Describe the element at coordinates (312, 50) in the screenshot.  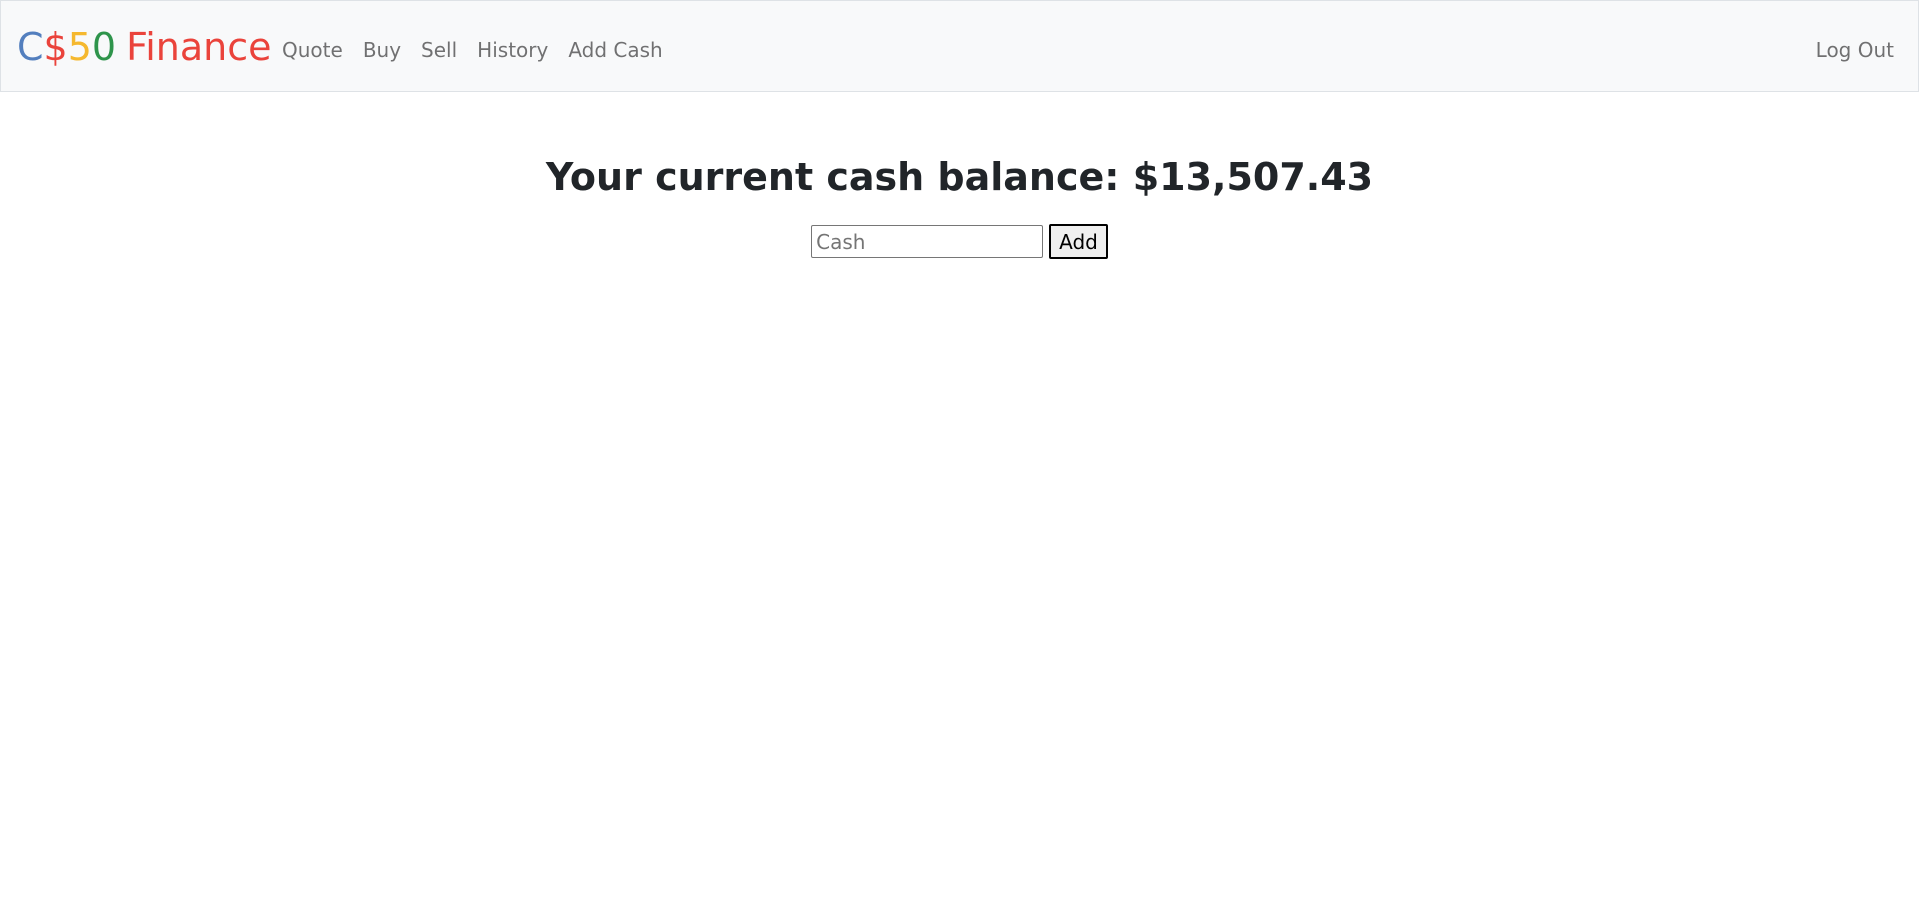
I see `nav-item-quote: Quote` at that location.